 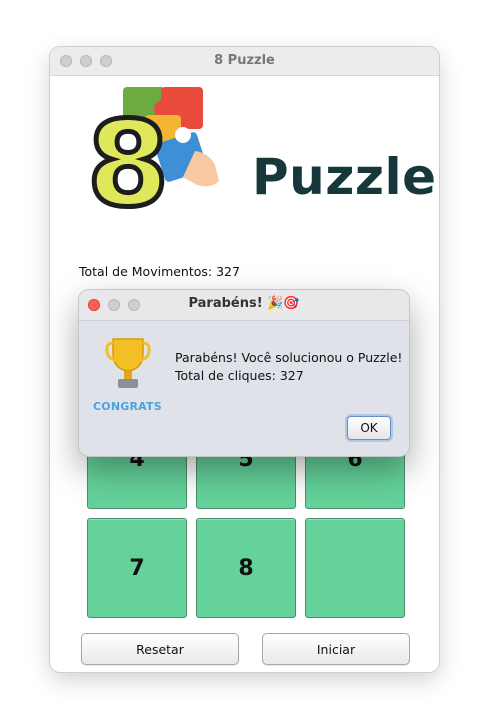 I want to click on puzzle-logo: 8 Puzzle, so click(x=260, y=160).